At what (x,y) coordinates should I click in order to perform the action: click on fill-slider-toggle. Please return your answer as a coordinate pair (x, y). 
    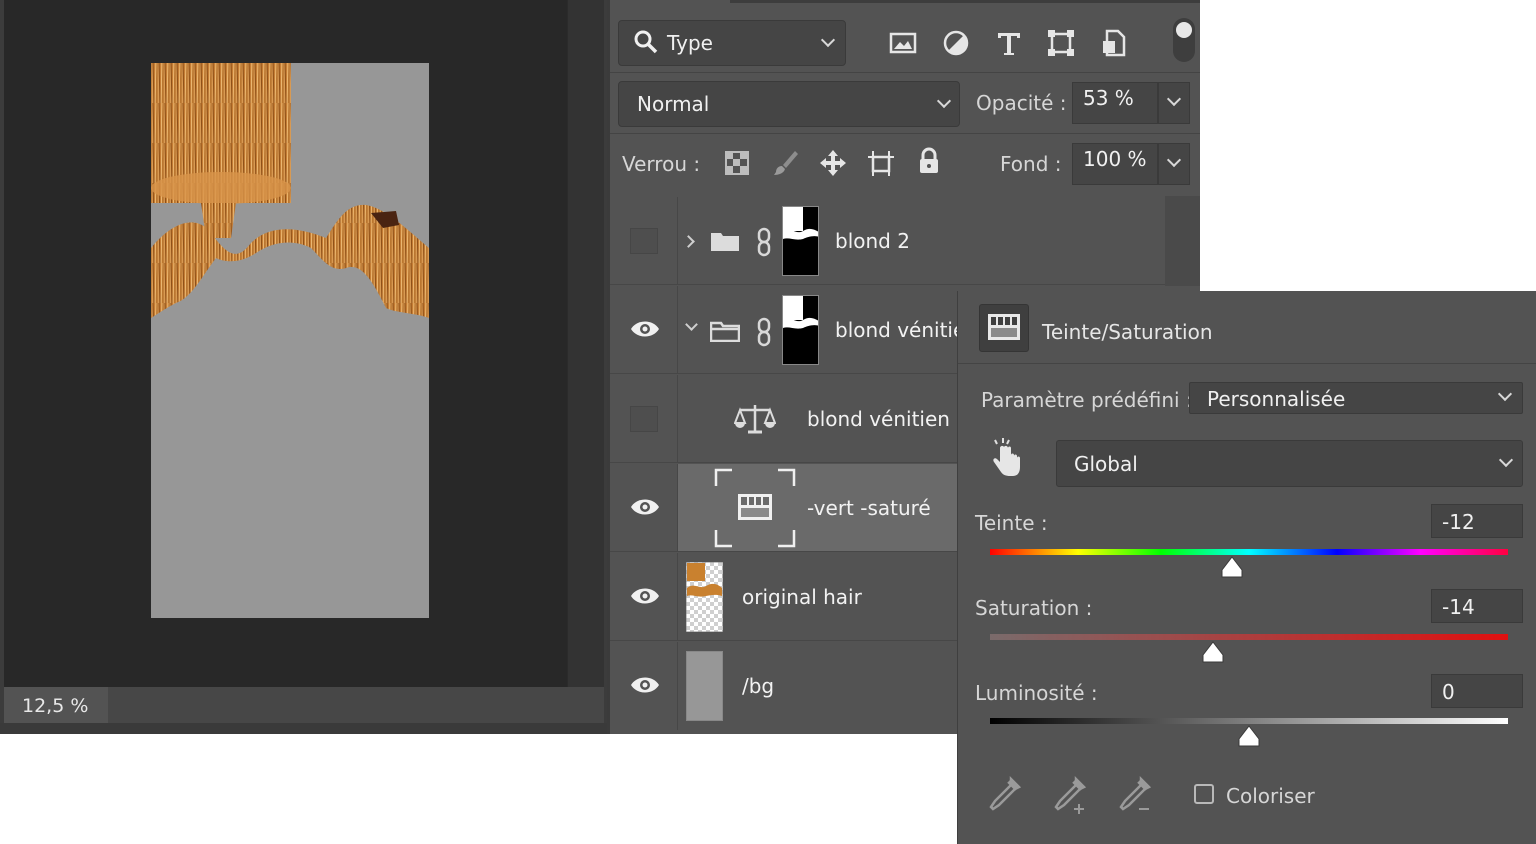
    Looking at the image, I should click on (1174, 164).